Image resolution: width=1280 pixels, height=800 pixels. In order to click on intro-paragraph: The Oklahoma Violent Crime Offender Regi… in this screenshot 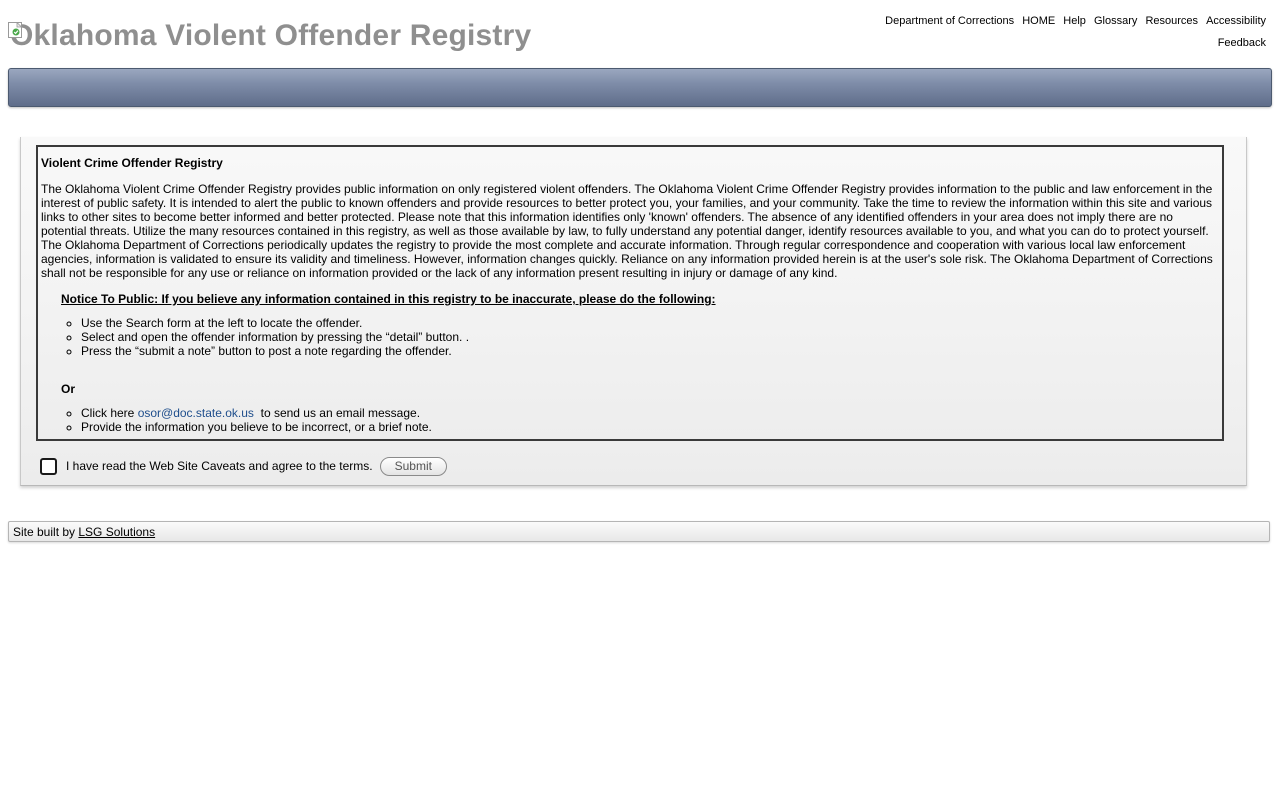, I will do `click(627, 231)`.